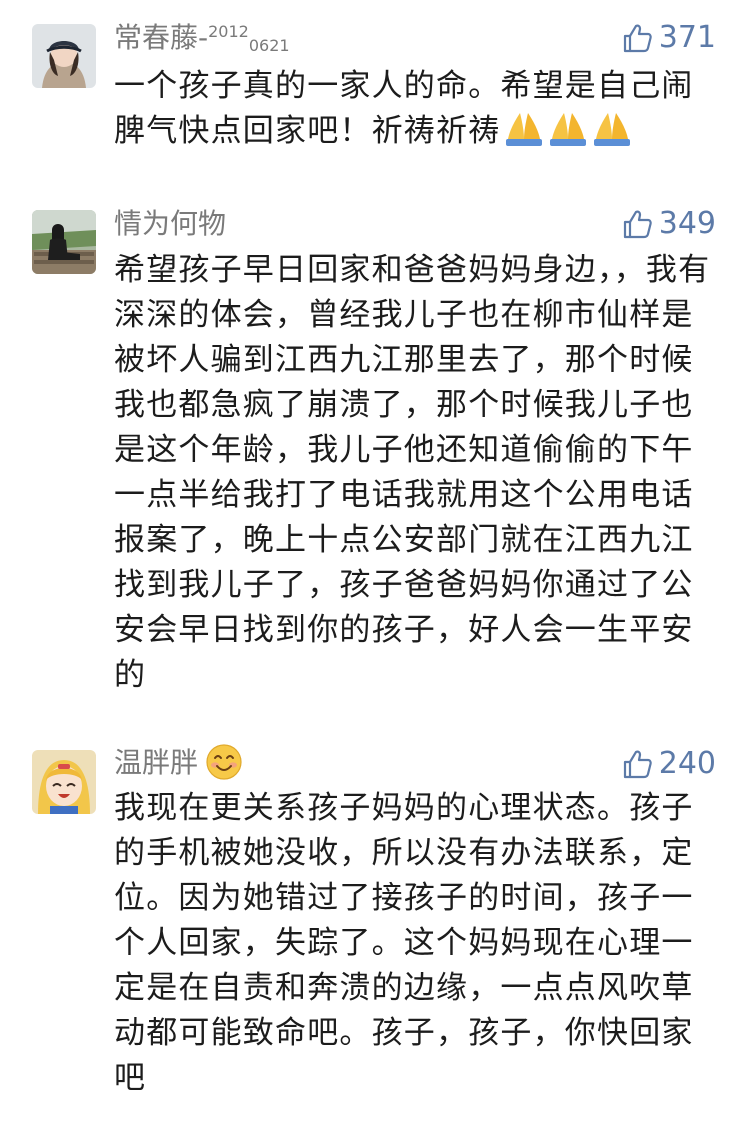 This screenshot has width=750, height=1121. I want to click on like-button: 371, so click(668, 38).